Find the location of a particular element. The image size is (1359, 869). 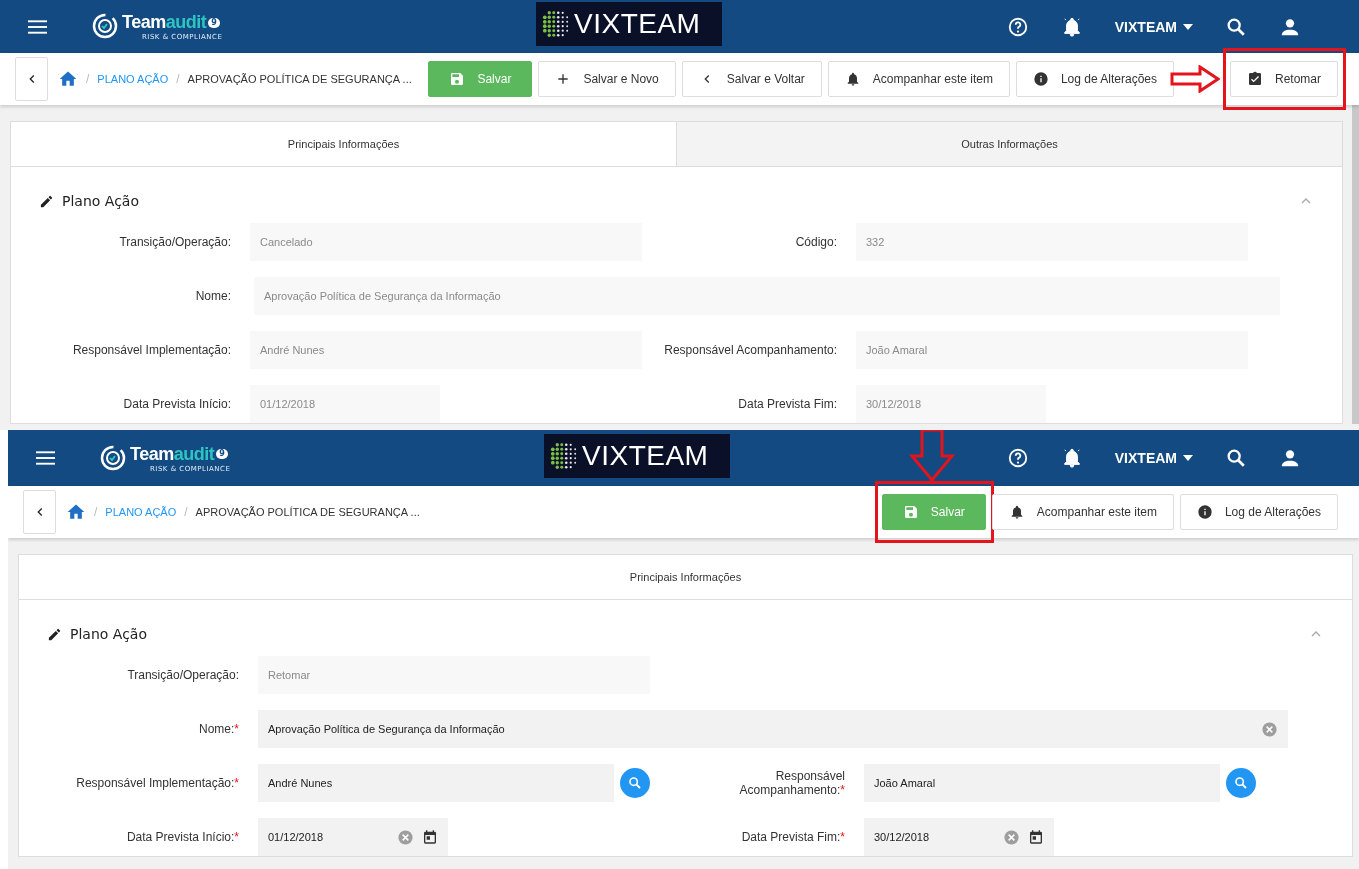

tab: Outras Informações is located at coordinates (1009, 144).